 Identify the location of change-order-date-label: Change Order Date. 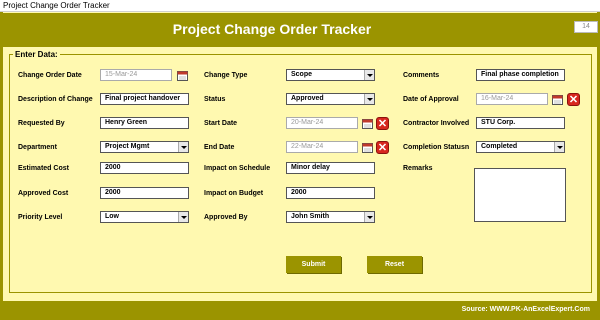
(50, 75).